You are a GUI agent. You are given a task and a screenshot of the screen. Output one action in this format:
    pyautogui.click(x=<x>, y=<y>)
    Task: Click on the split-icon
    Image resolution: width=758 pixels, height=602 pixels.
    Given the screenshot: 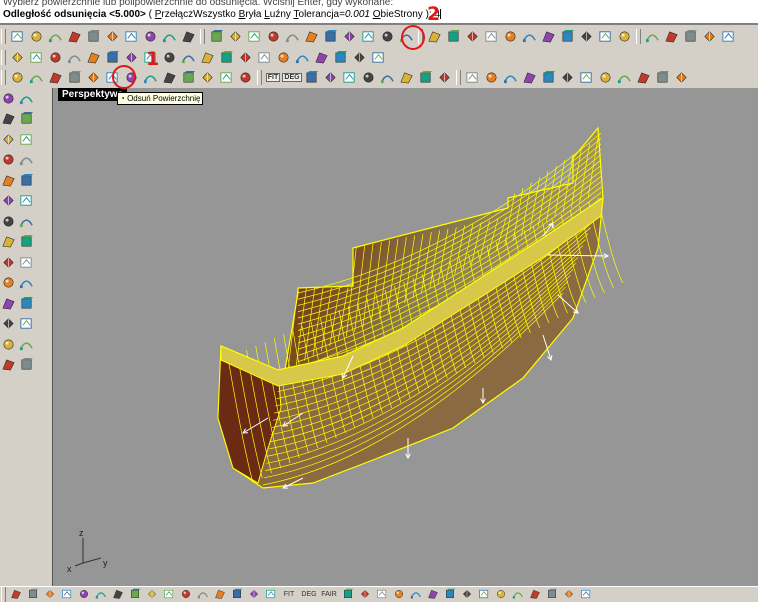 What is the action you would take?
    pyautogui.click(x=8, y=221)
    